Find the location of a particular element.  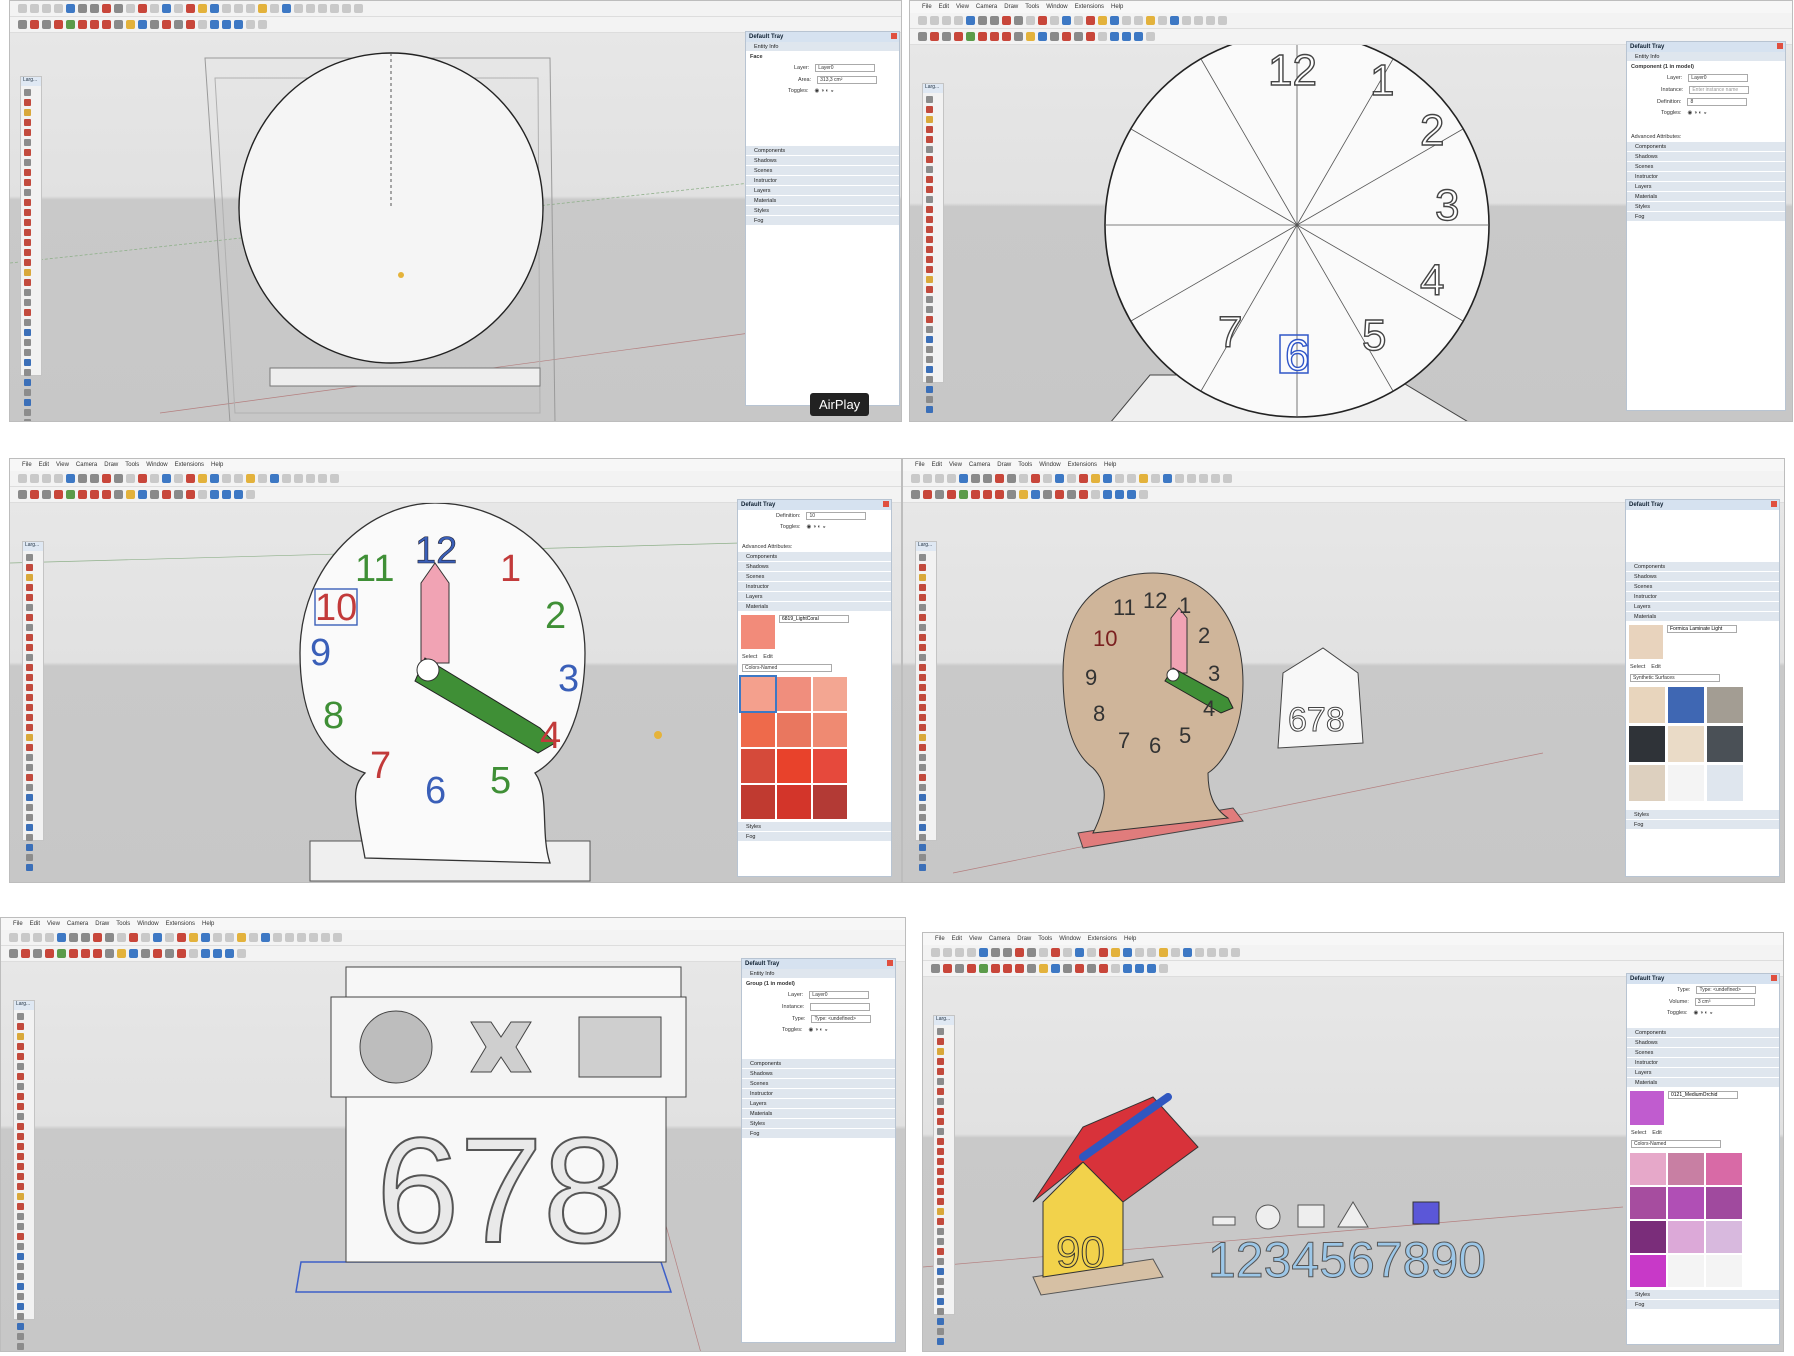

definition-input: 8 is located at coordinates (1717, 102).